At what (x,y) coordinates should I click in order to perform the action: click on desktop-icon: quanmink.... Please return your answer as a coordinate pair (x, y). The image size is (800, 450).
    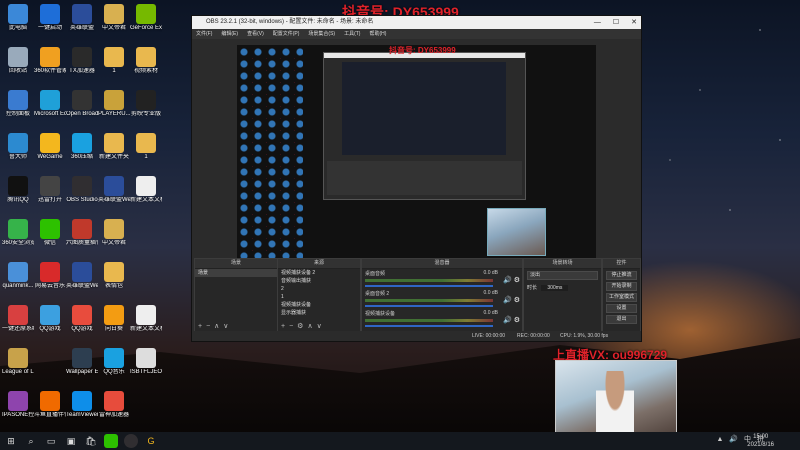
    Looking at the image, I should click on (18, 276).